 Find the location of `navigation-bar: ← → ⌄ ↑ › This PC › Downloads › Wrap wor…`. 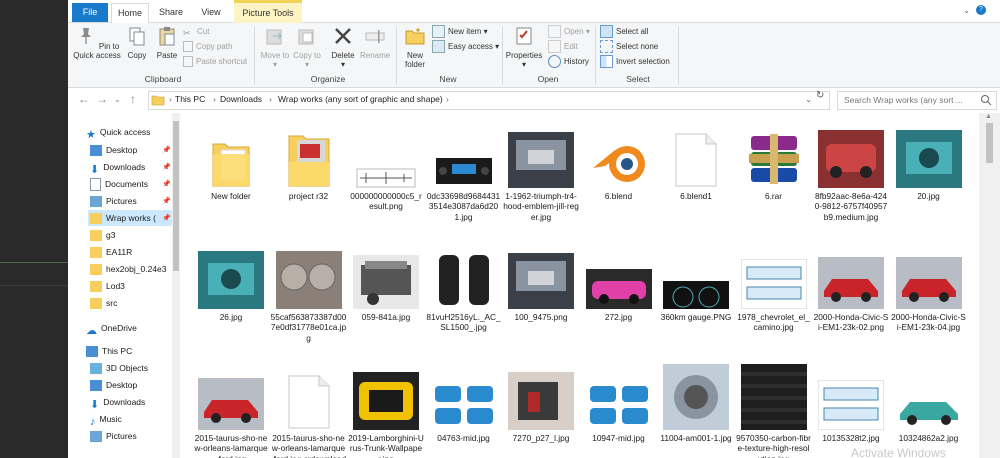

navigation-bar: ← → ⌄ ↑ › This PC › Downloads › Wrap wor… is located at coordinates (534, 100).